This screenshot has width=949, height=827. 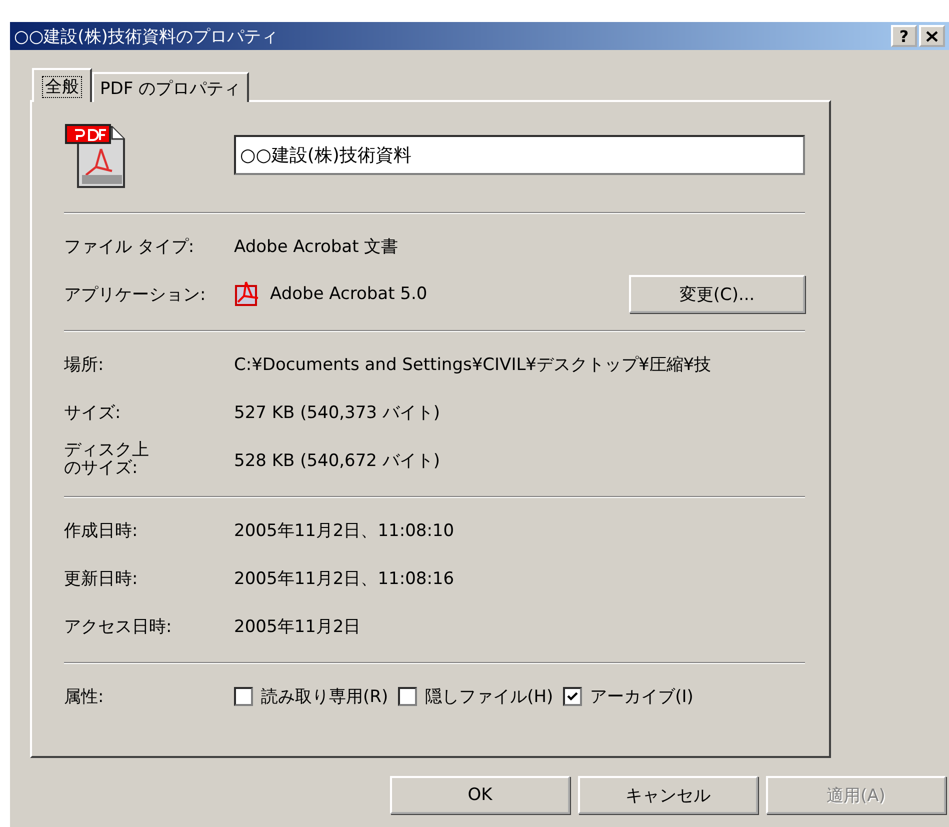 I want to click on property-label: ディスク上, so click(x=106, y=451).